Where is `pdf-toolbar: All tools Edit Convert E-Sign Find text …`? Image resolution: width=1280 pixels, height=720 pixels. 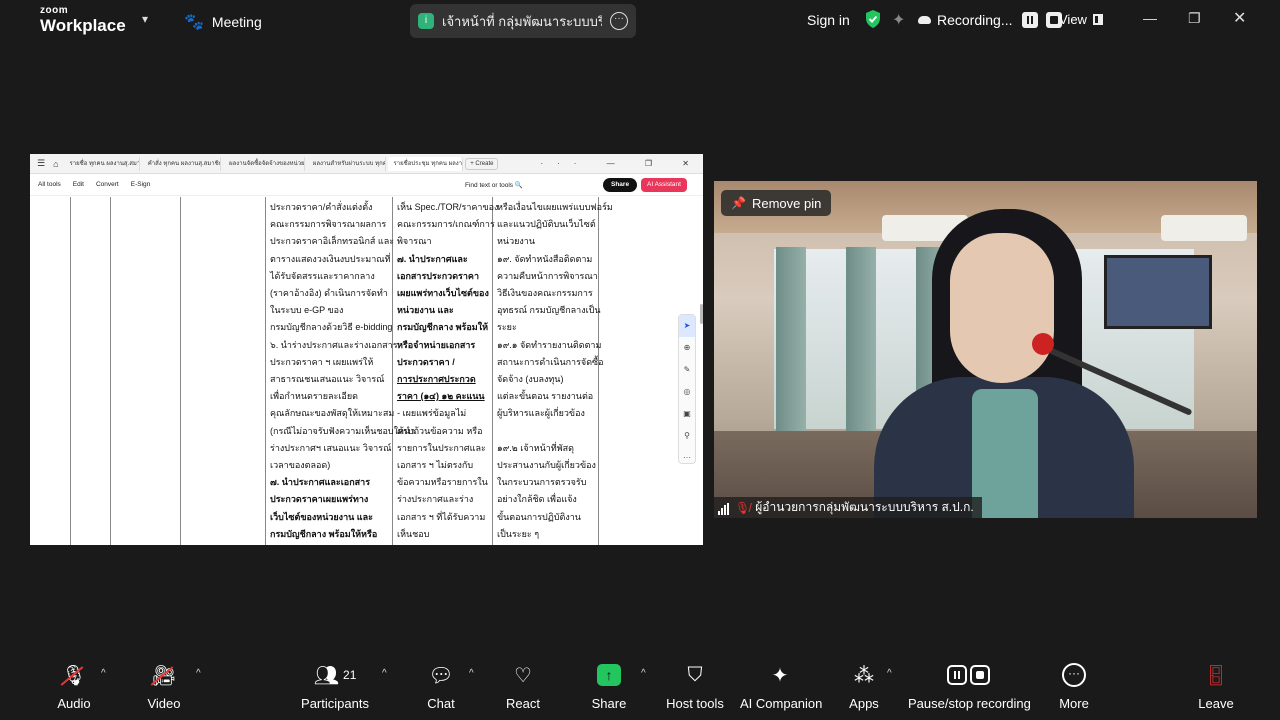 pdf-toolbar: All tools Edit Convert E-Sign Find text … is located at coordinates (366, 185).